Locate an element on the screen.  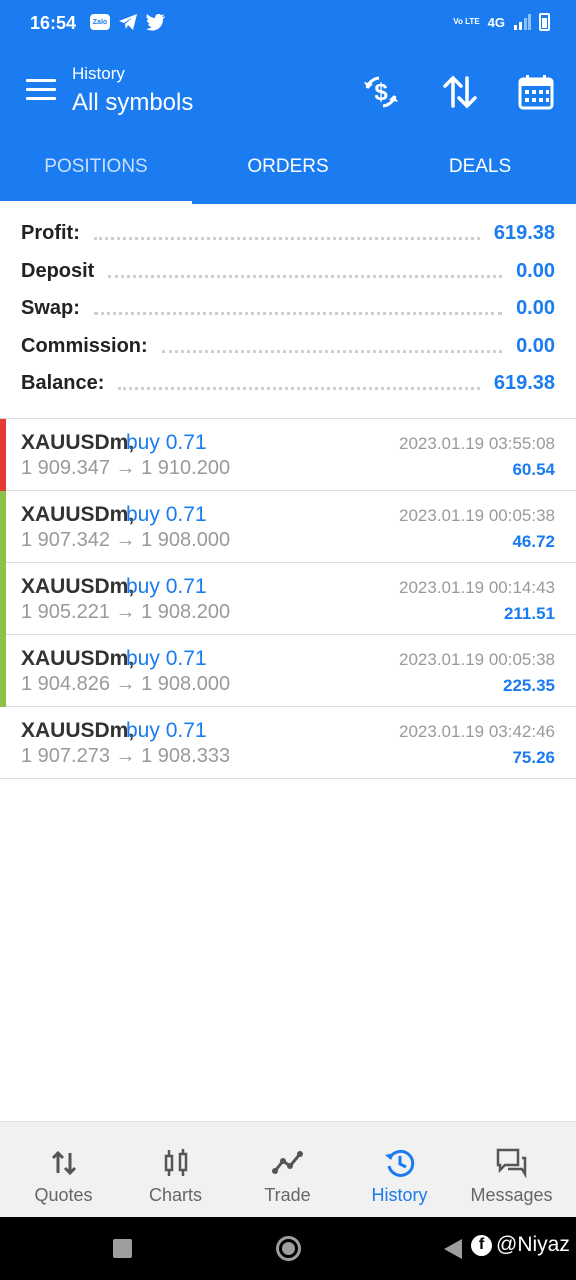
summary-label: Commission: is located at coordinates (84, 345).